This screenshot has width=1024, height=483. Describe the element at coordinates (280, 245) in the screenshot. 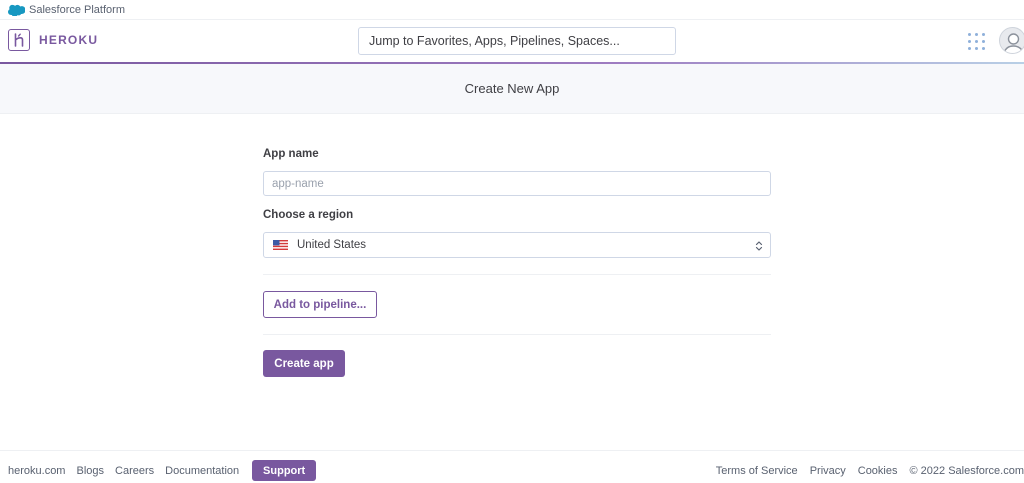

I see `us-flag-icon` at that location.